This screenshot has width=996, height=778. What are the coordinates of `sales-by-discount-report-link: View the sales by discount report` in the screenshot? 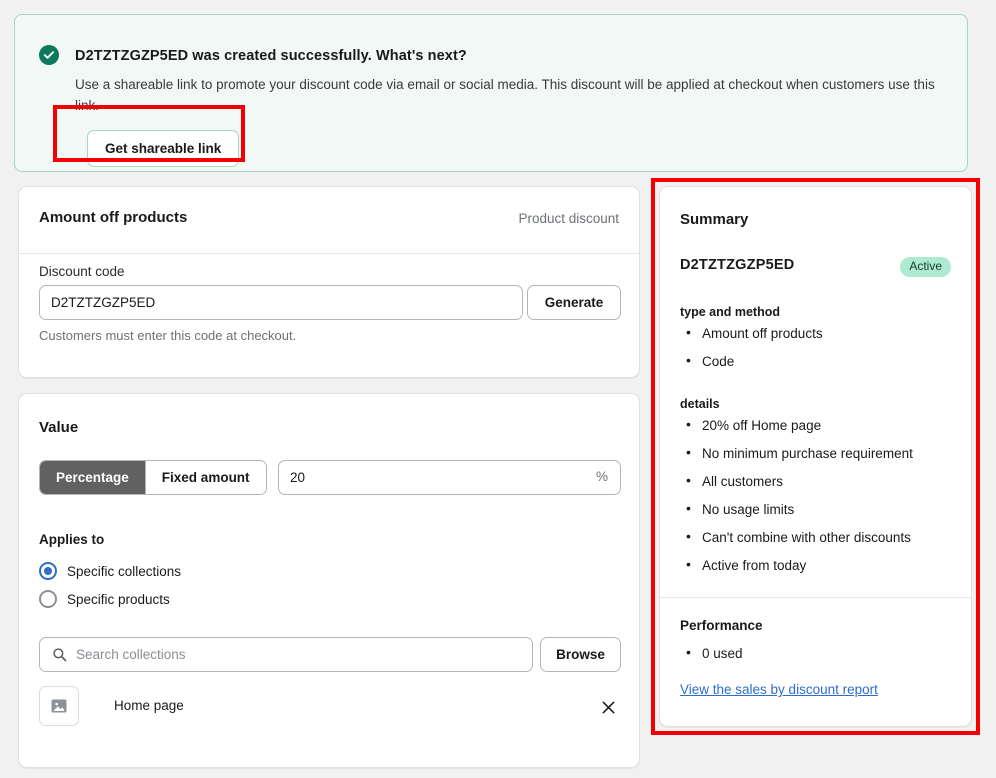 It's located at (779, 689).